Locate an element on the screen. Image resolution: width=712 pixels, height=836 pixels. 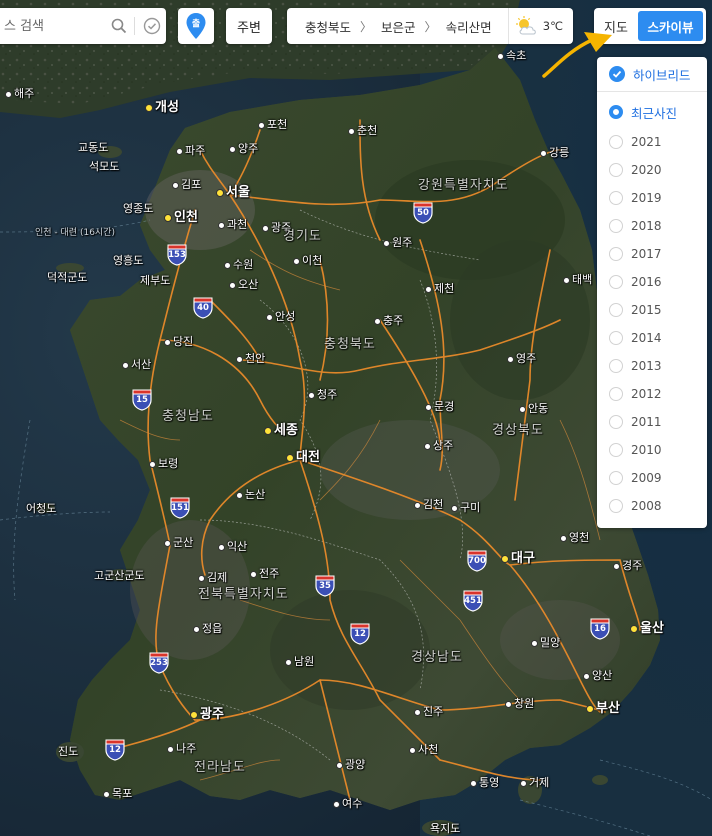
place-label: 파주 is located at coordinates (190, 151).